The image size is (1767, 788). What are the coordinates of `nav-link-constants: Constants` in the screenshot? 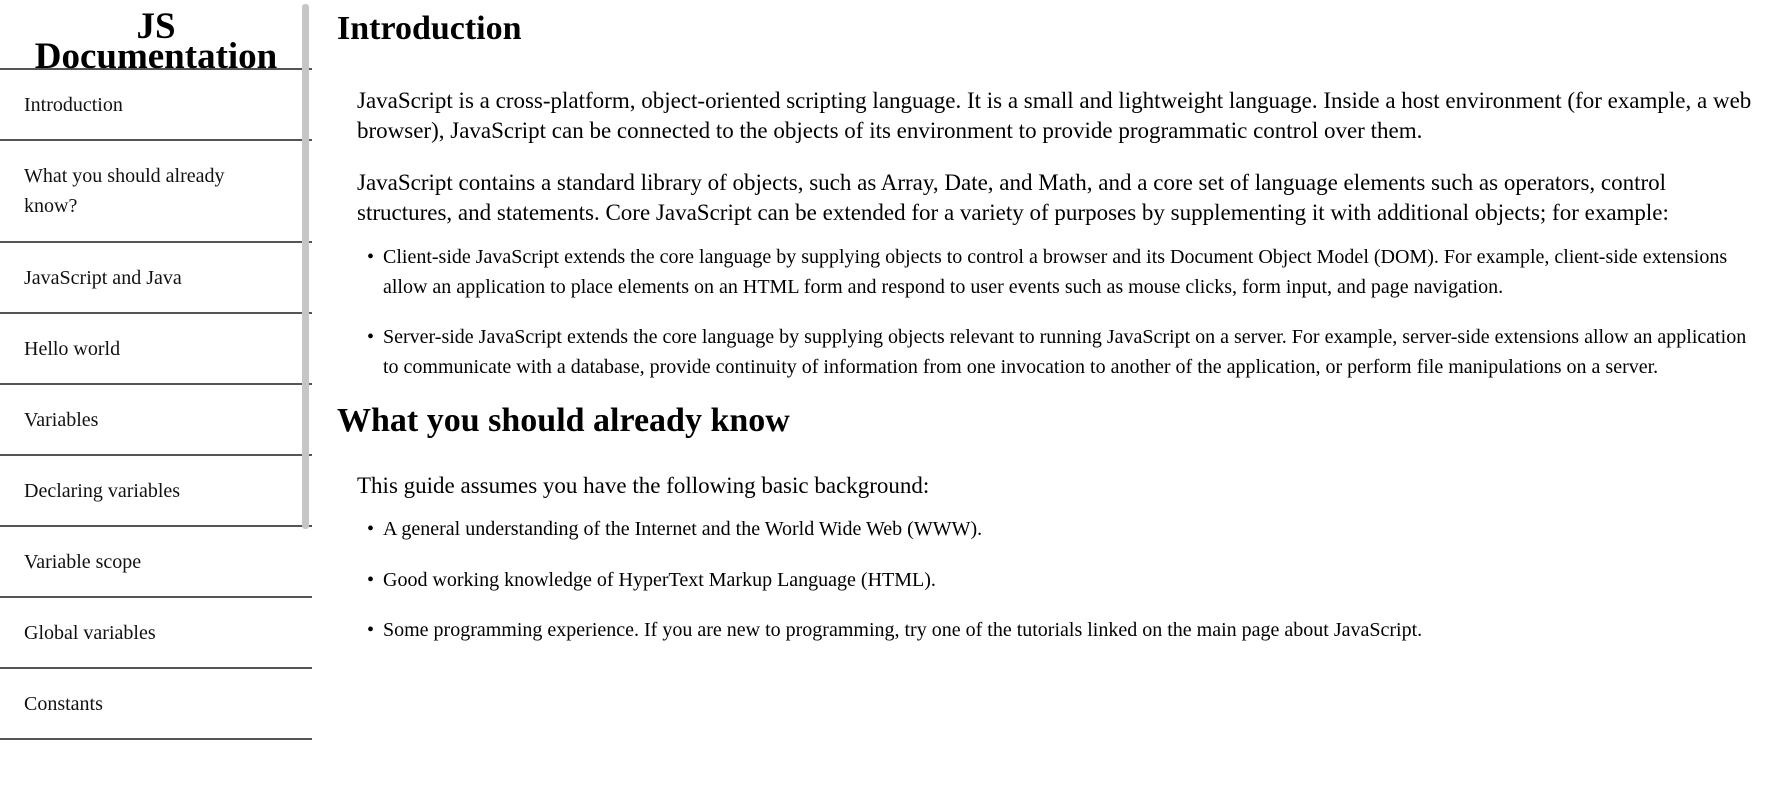 It's located at (156, 704).